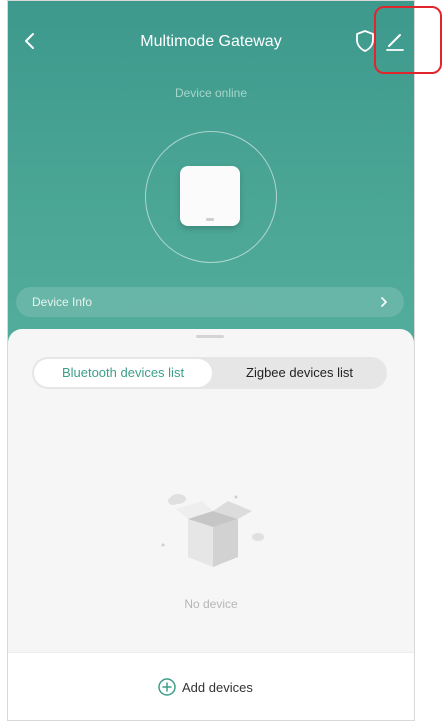 The width and height of the screenshot is (444, 727). I want to click on plus-circle-icon, so click(167, 687).